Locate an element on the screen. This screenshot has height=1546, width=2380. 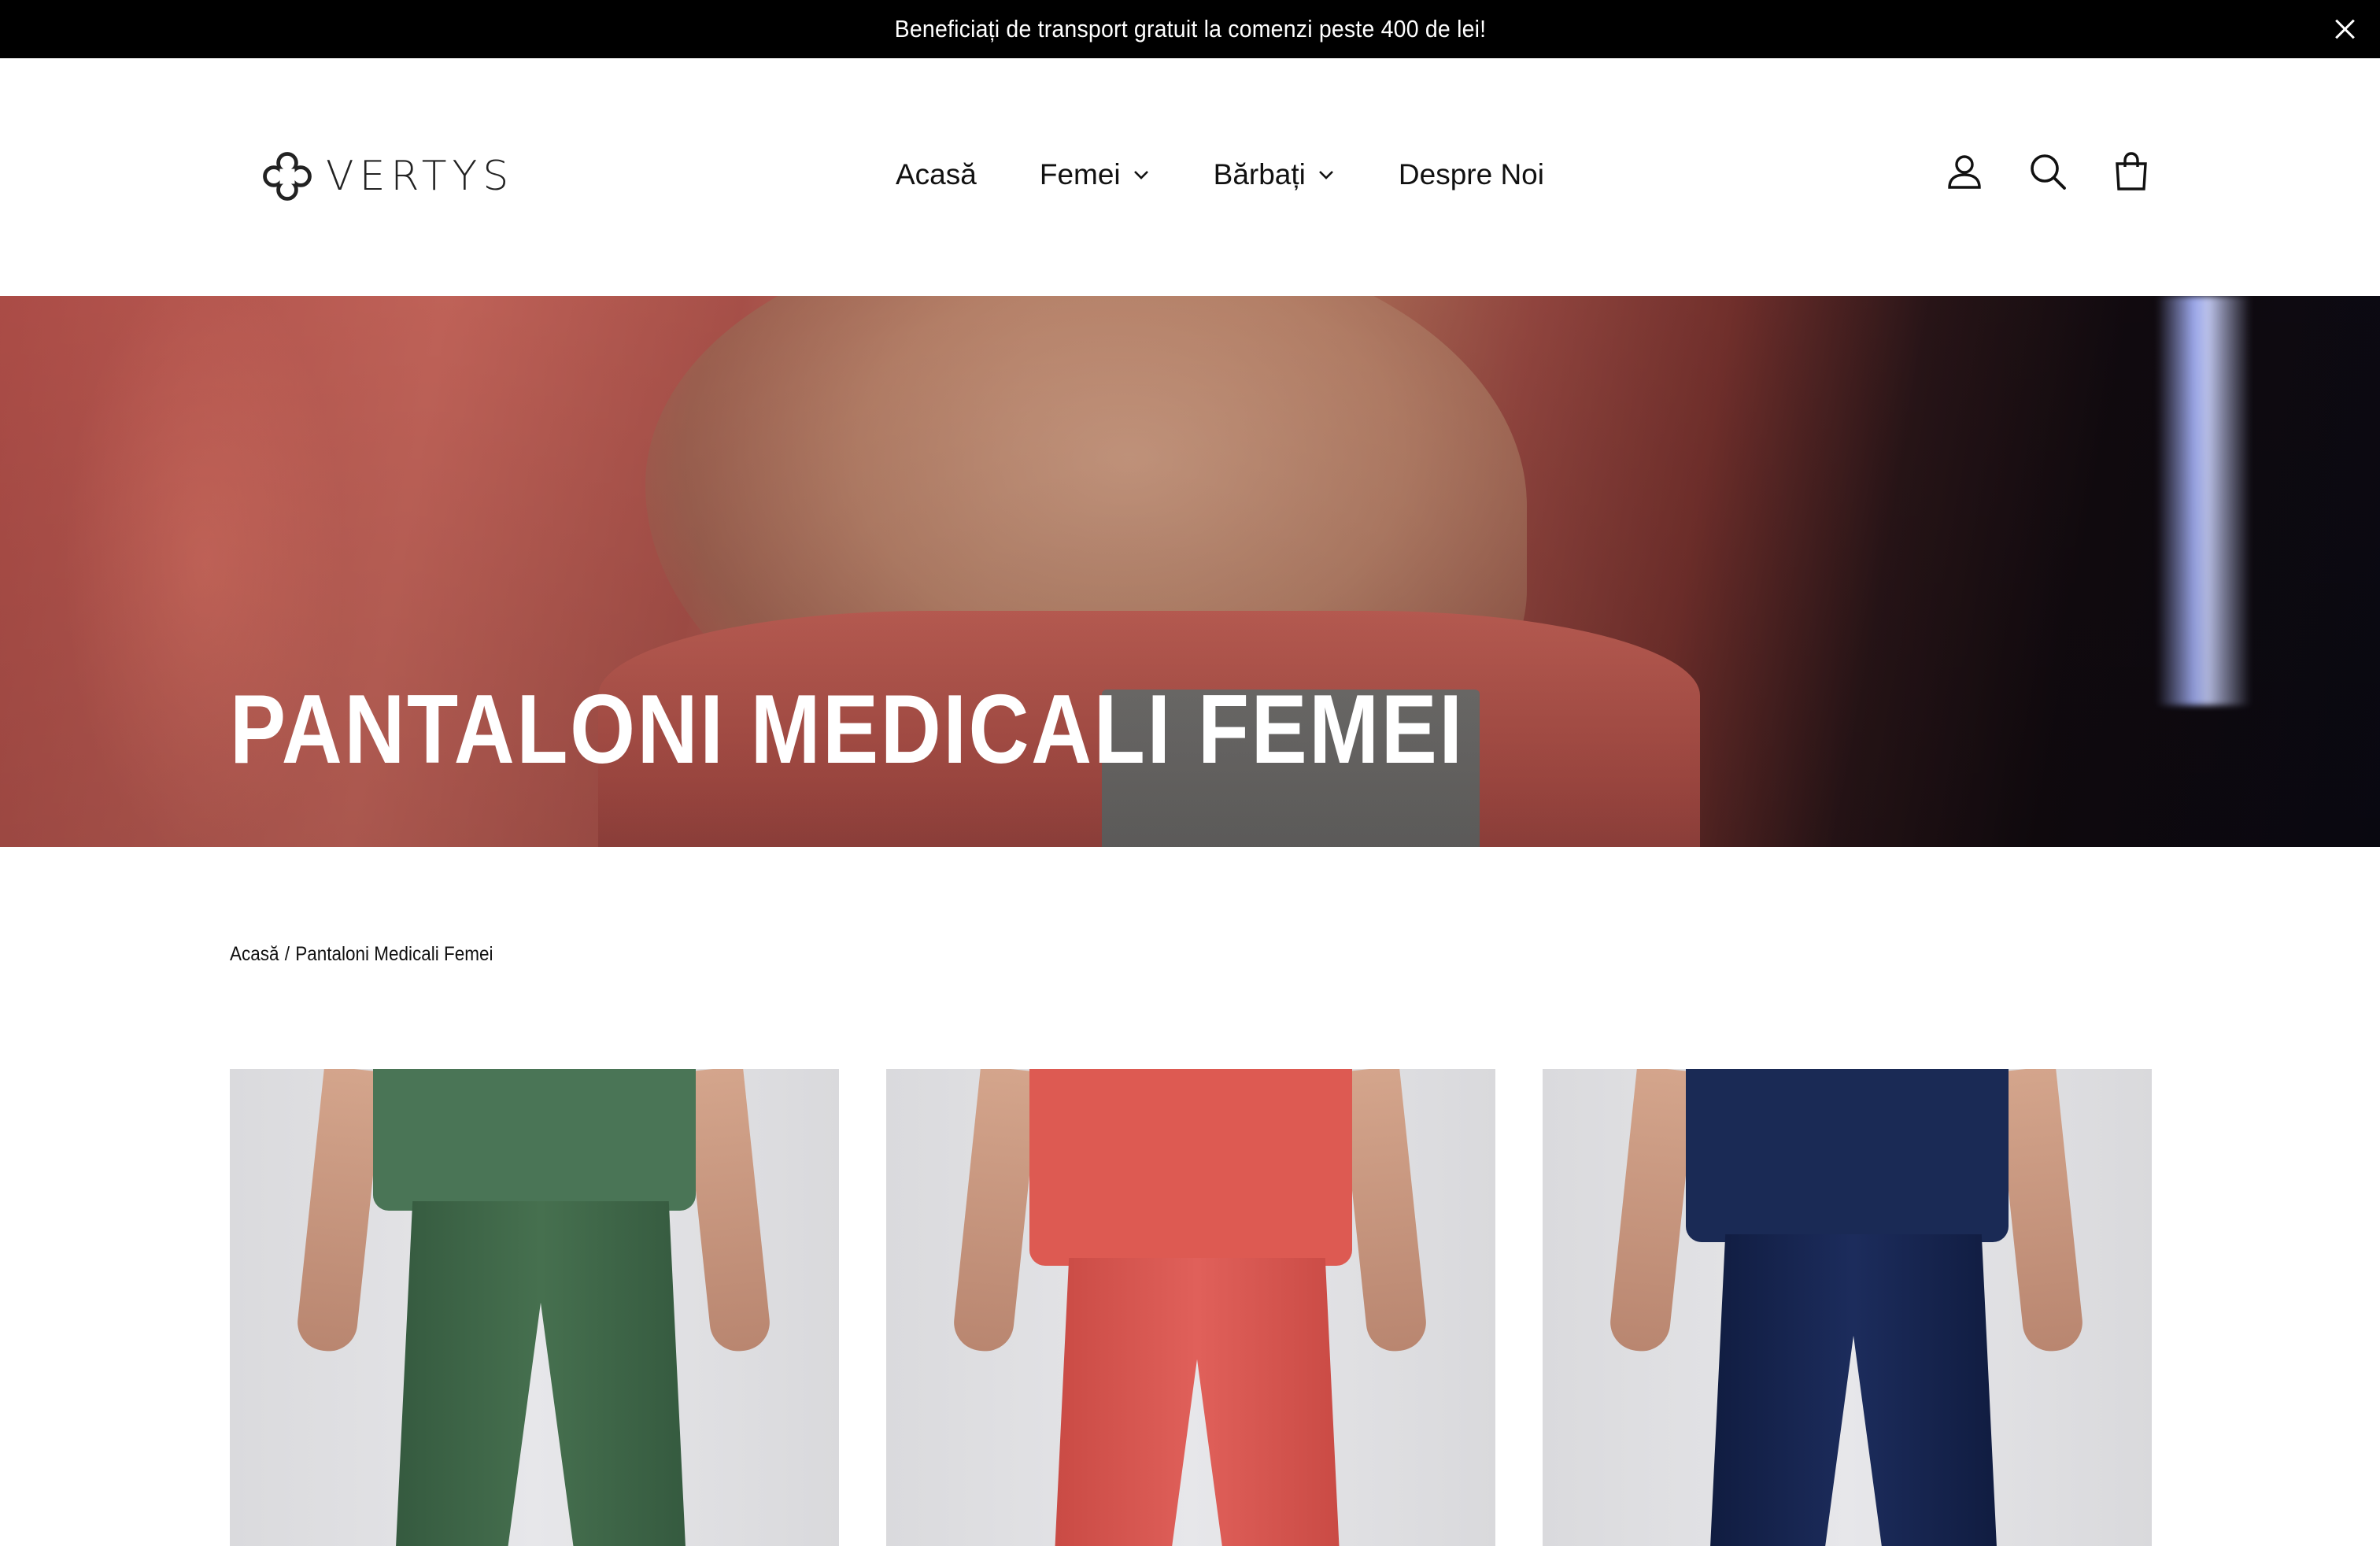
breadcrumb: Acasă / Pantaloni Medicali Femei is located at coordinates (361, 954).